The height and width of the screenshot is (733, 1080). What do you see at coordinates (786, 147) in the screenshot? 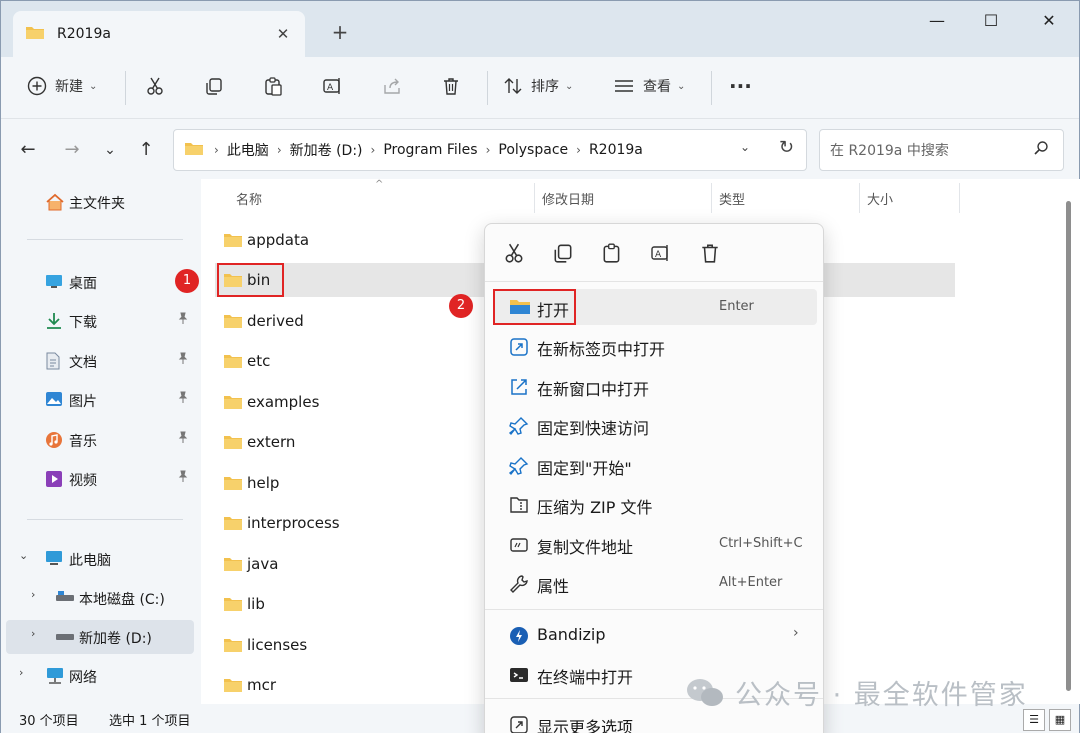
I see `refresh-icon: ↻` at bounding box center [786, 147].